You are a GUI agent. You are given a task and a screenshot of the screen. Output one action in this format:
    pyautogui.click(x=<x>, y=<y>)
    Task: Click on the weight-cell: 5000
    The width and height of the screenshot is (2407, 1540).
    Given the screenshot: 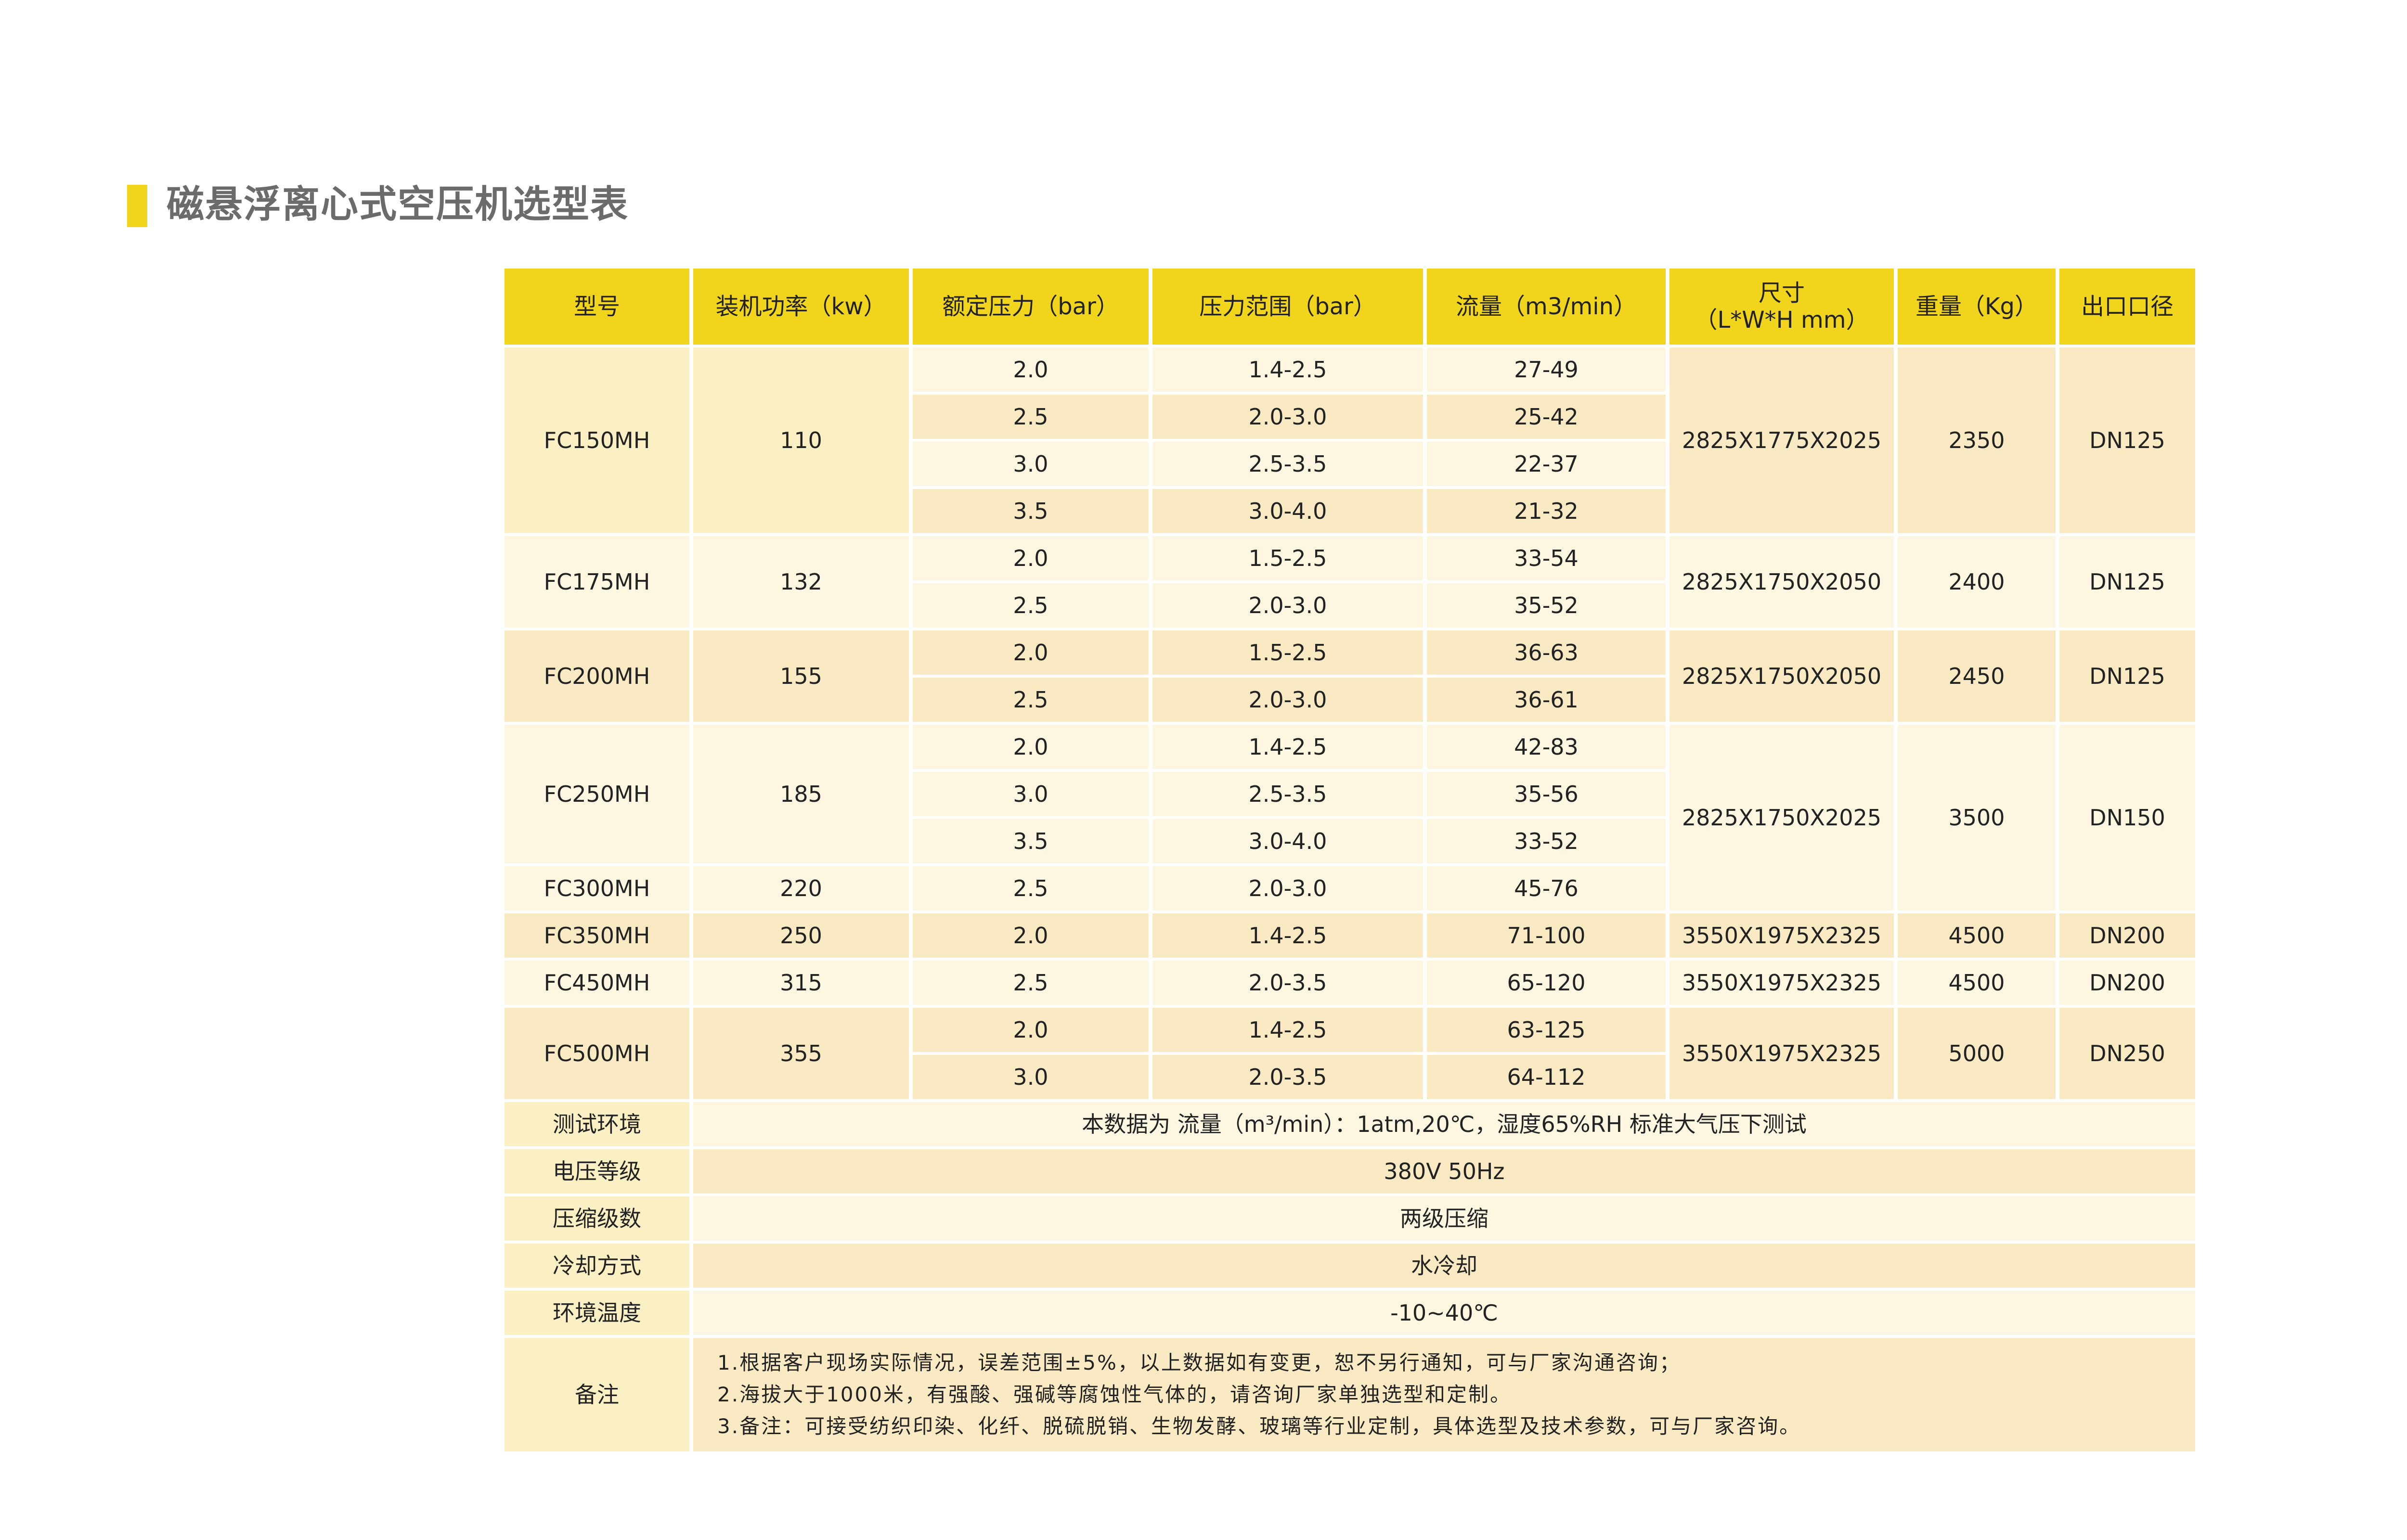 What is the action you would take?
    pyautogui.click(x=1977, y=1053)
    